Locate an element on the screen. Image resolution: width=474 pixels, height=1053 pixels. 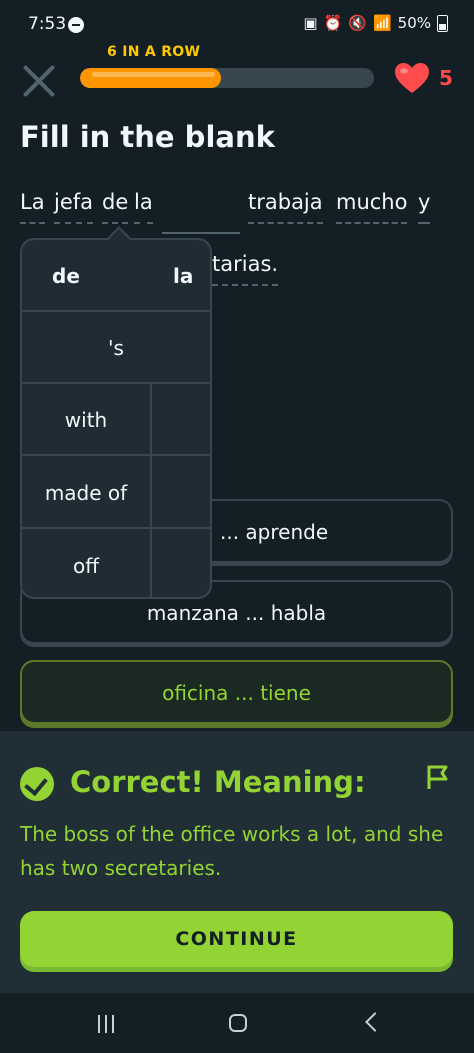
popup-caret is located at coordinates (119, 239).